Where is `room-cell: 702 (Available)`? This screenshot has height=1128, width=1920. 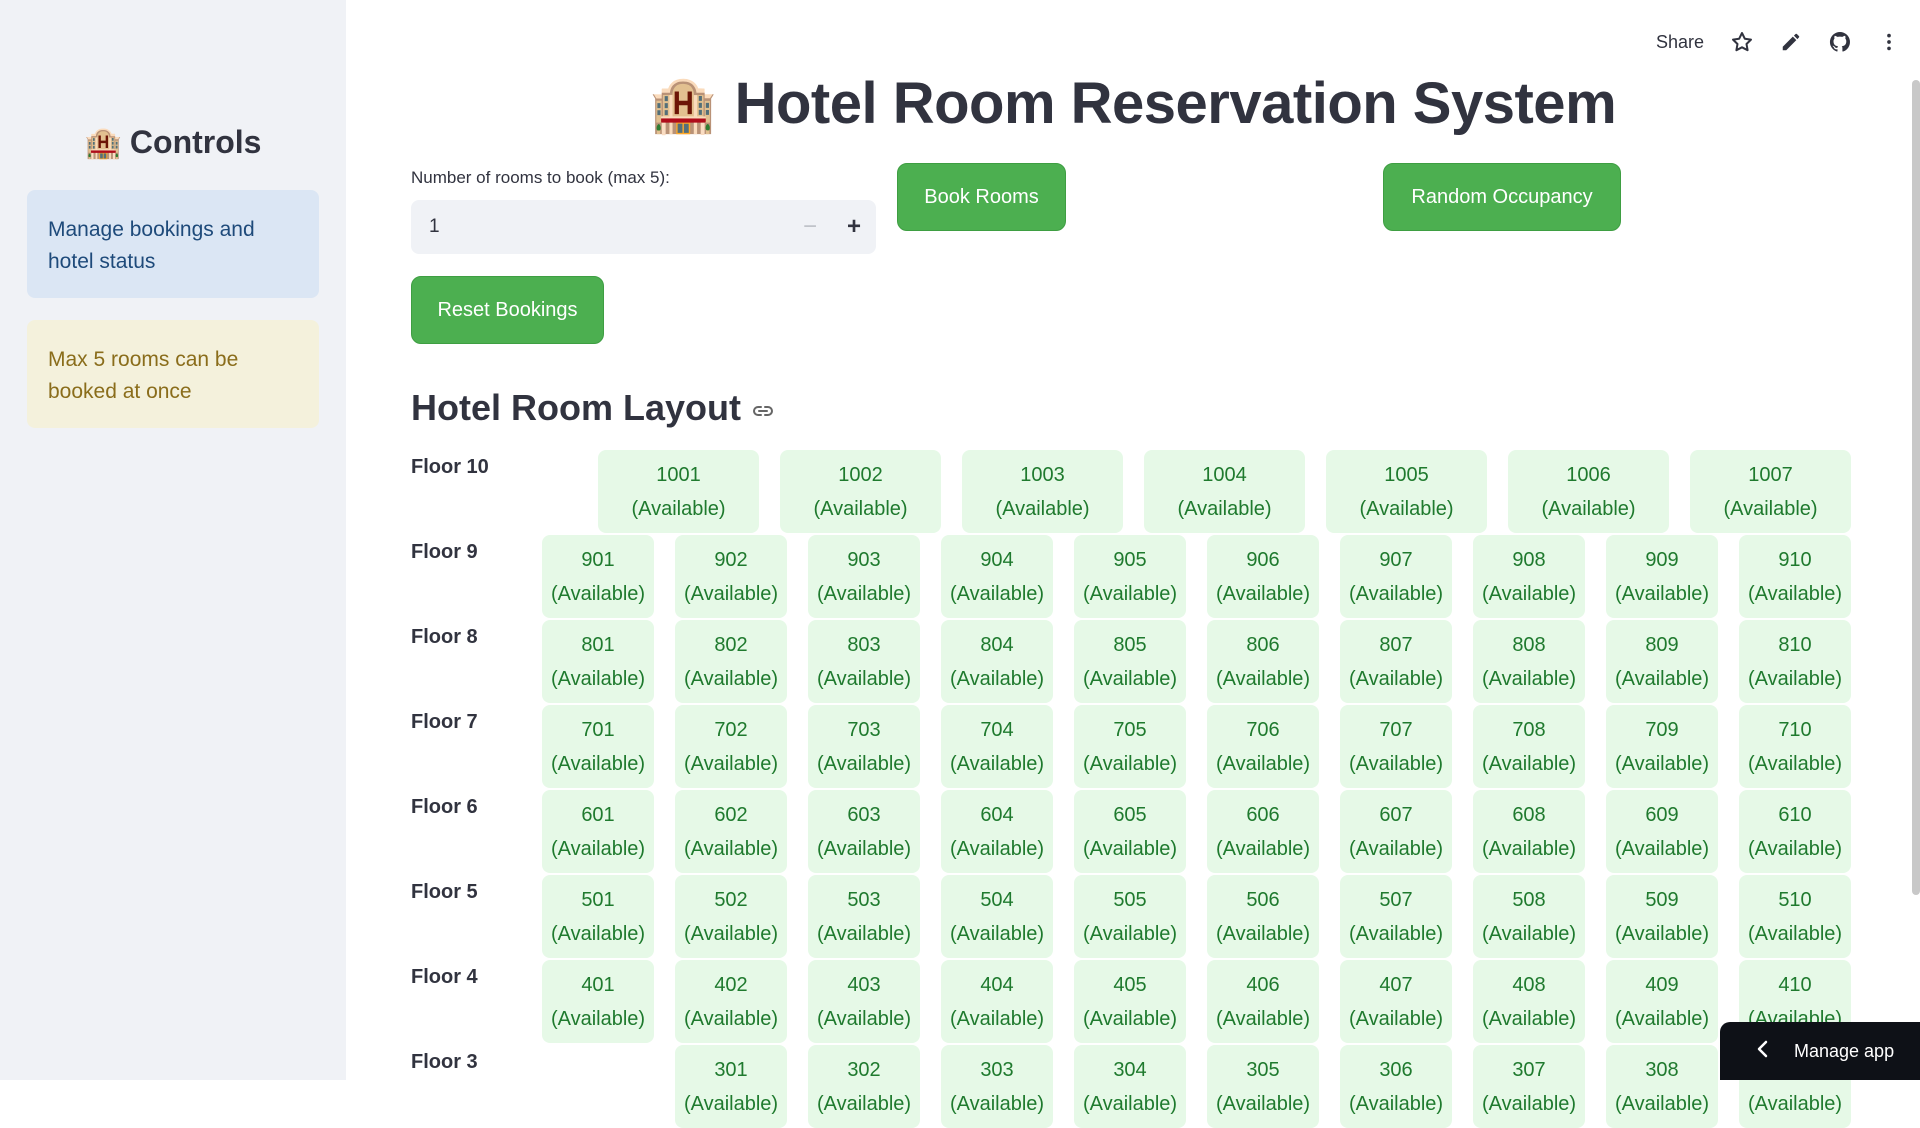 room-cell: 702 (Available) is located at coordinates (731, 746).